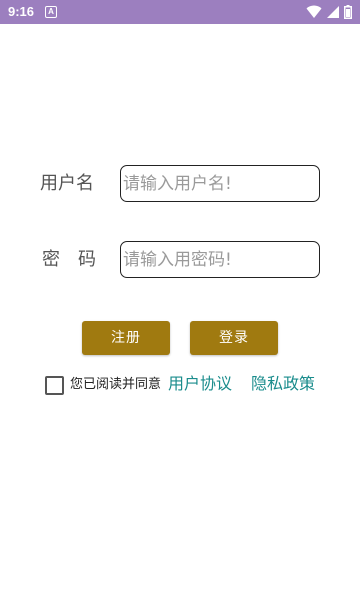  Describe the element at coordinates (116, 384) in the screenshot. I see `agreement-text: 您已阅读并同意` at that location.